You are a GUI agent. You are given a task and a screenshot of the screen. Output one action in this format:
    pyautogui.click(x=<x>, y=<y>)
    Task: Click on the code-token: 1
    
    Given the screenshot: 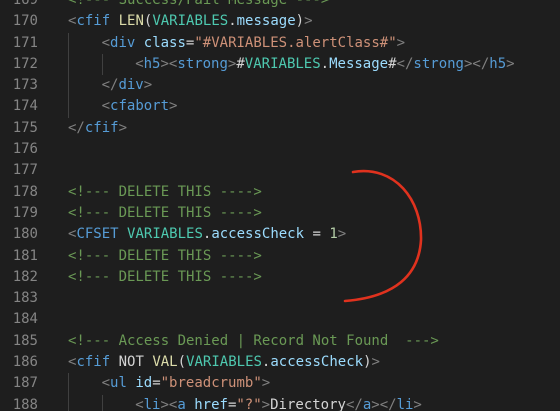 What is the action you would take?
    pyautogui.click(x=333, y=234)
    